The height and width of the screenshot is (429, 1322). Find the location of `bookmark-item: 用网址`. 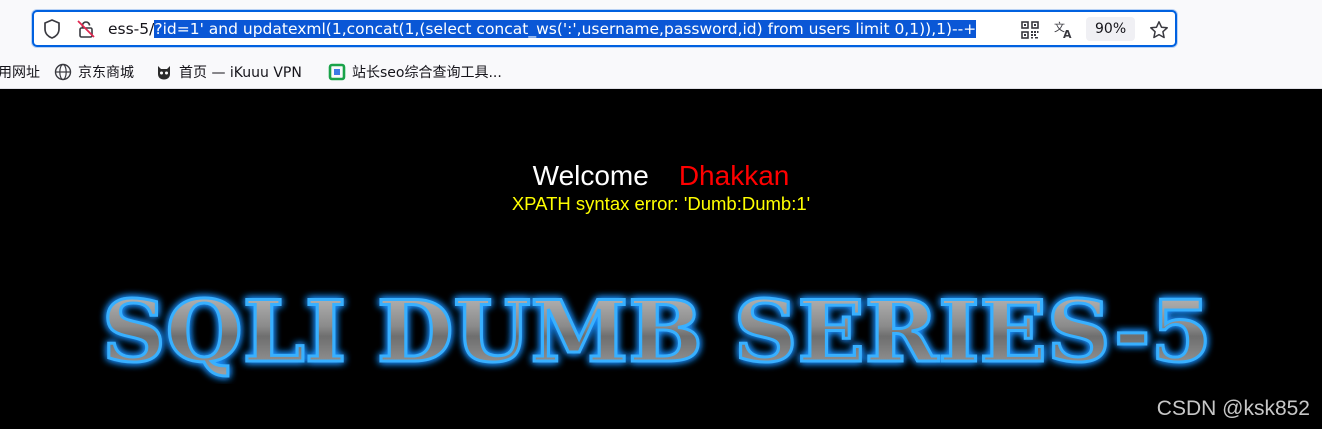

bookmark-item: 用网址 is located at coordinates (20, 72).